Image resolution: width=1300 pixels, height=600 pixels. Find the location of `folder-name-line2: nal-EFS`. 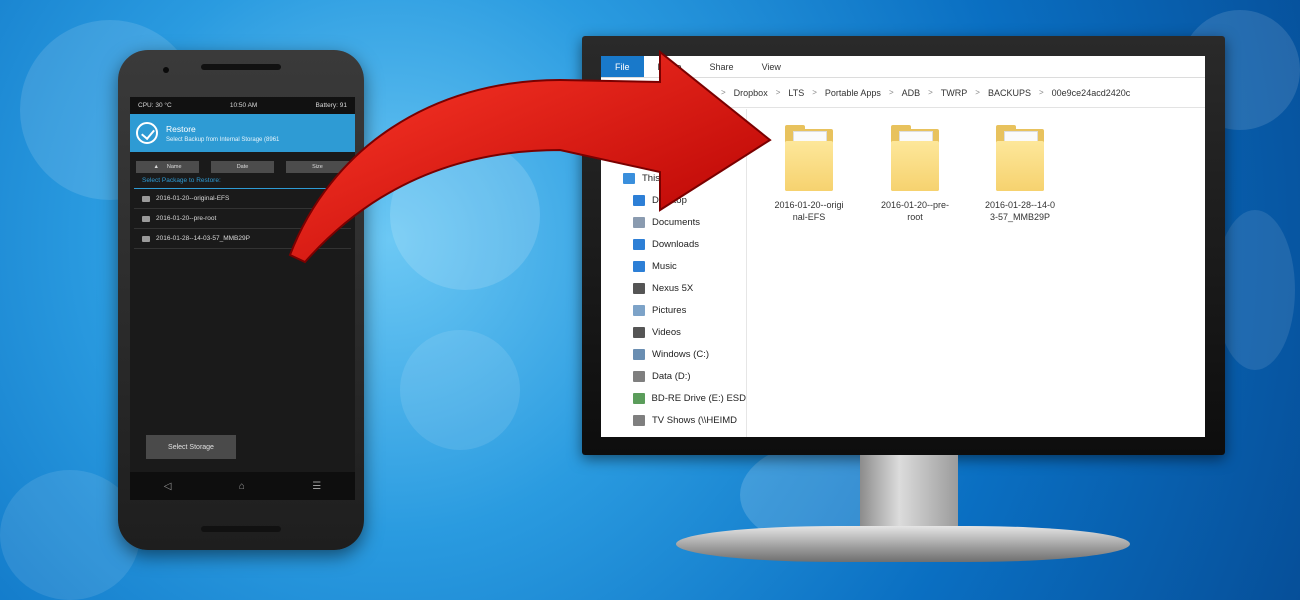

folder-name-line2: nal-EFS is located at coordinates (809, 217).